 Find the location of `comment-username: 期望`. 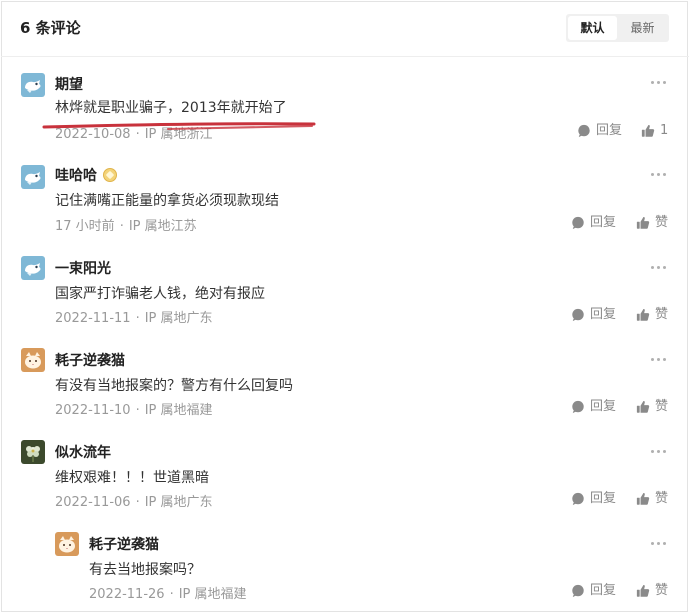

comment-username: 期望 is located at coordinates (69, 84).